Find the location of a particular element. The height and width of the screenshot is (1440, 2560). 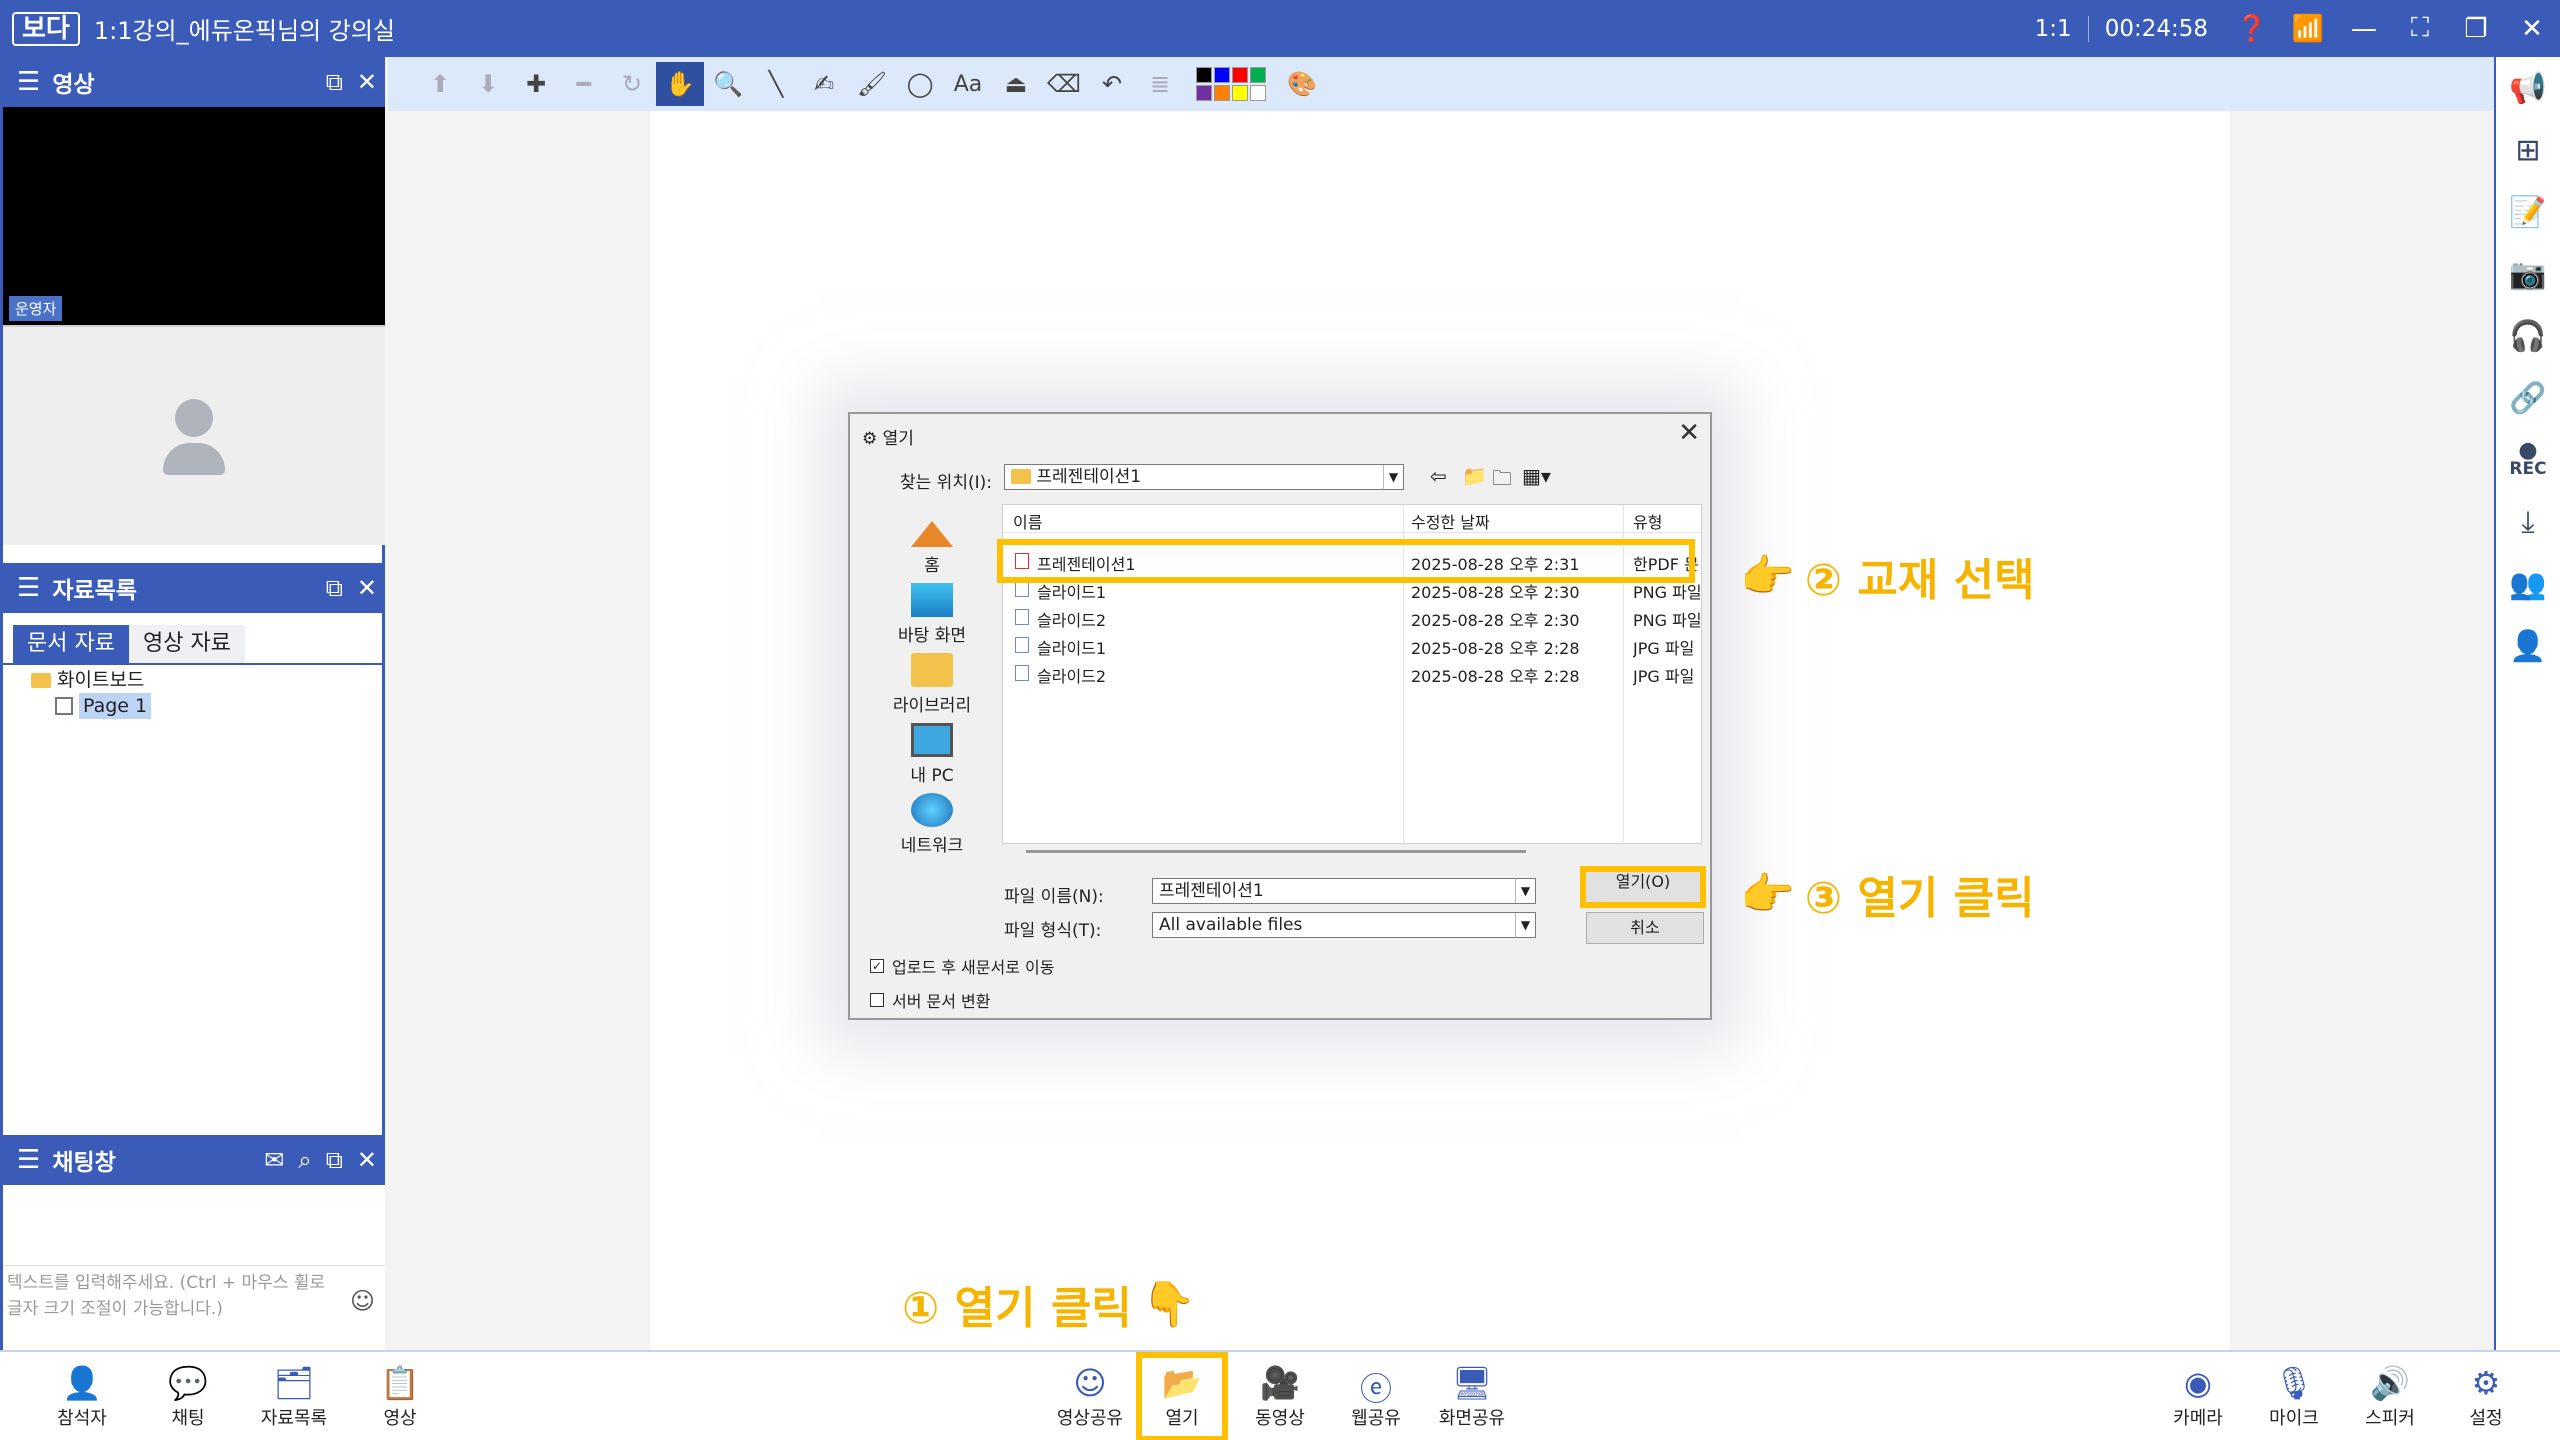

file-icon is located at coordinates (1022, 617).